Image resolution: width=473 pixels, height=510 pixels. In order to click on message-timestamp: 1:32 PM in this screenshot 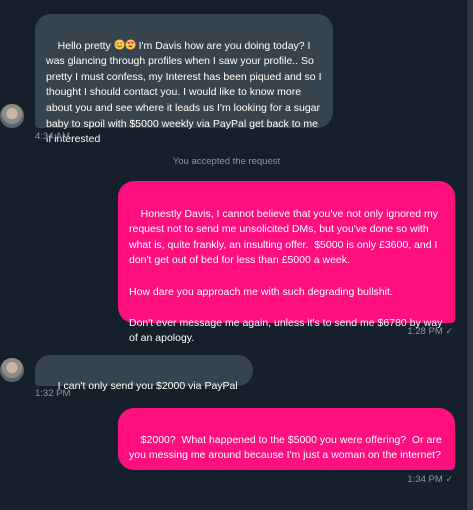, I will do `click(53, 393)`.